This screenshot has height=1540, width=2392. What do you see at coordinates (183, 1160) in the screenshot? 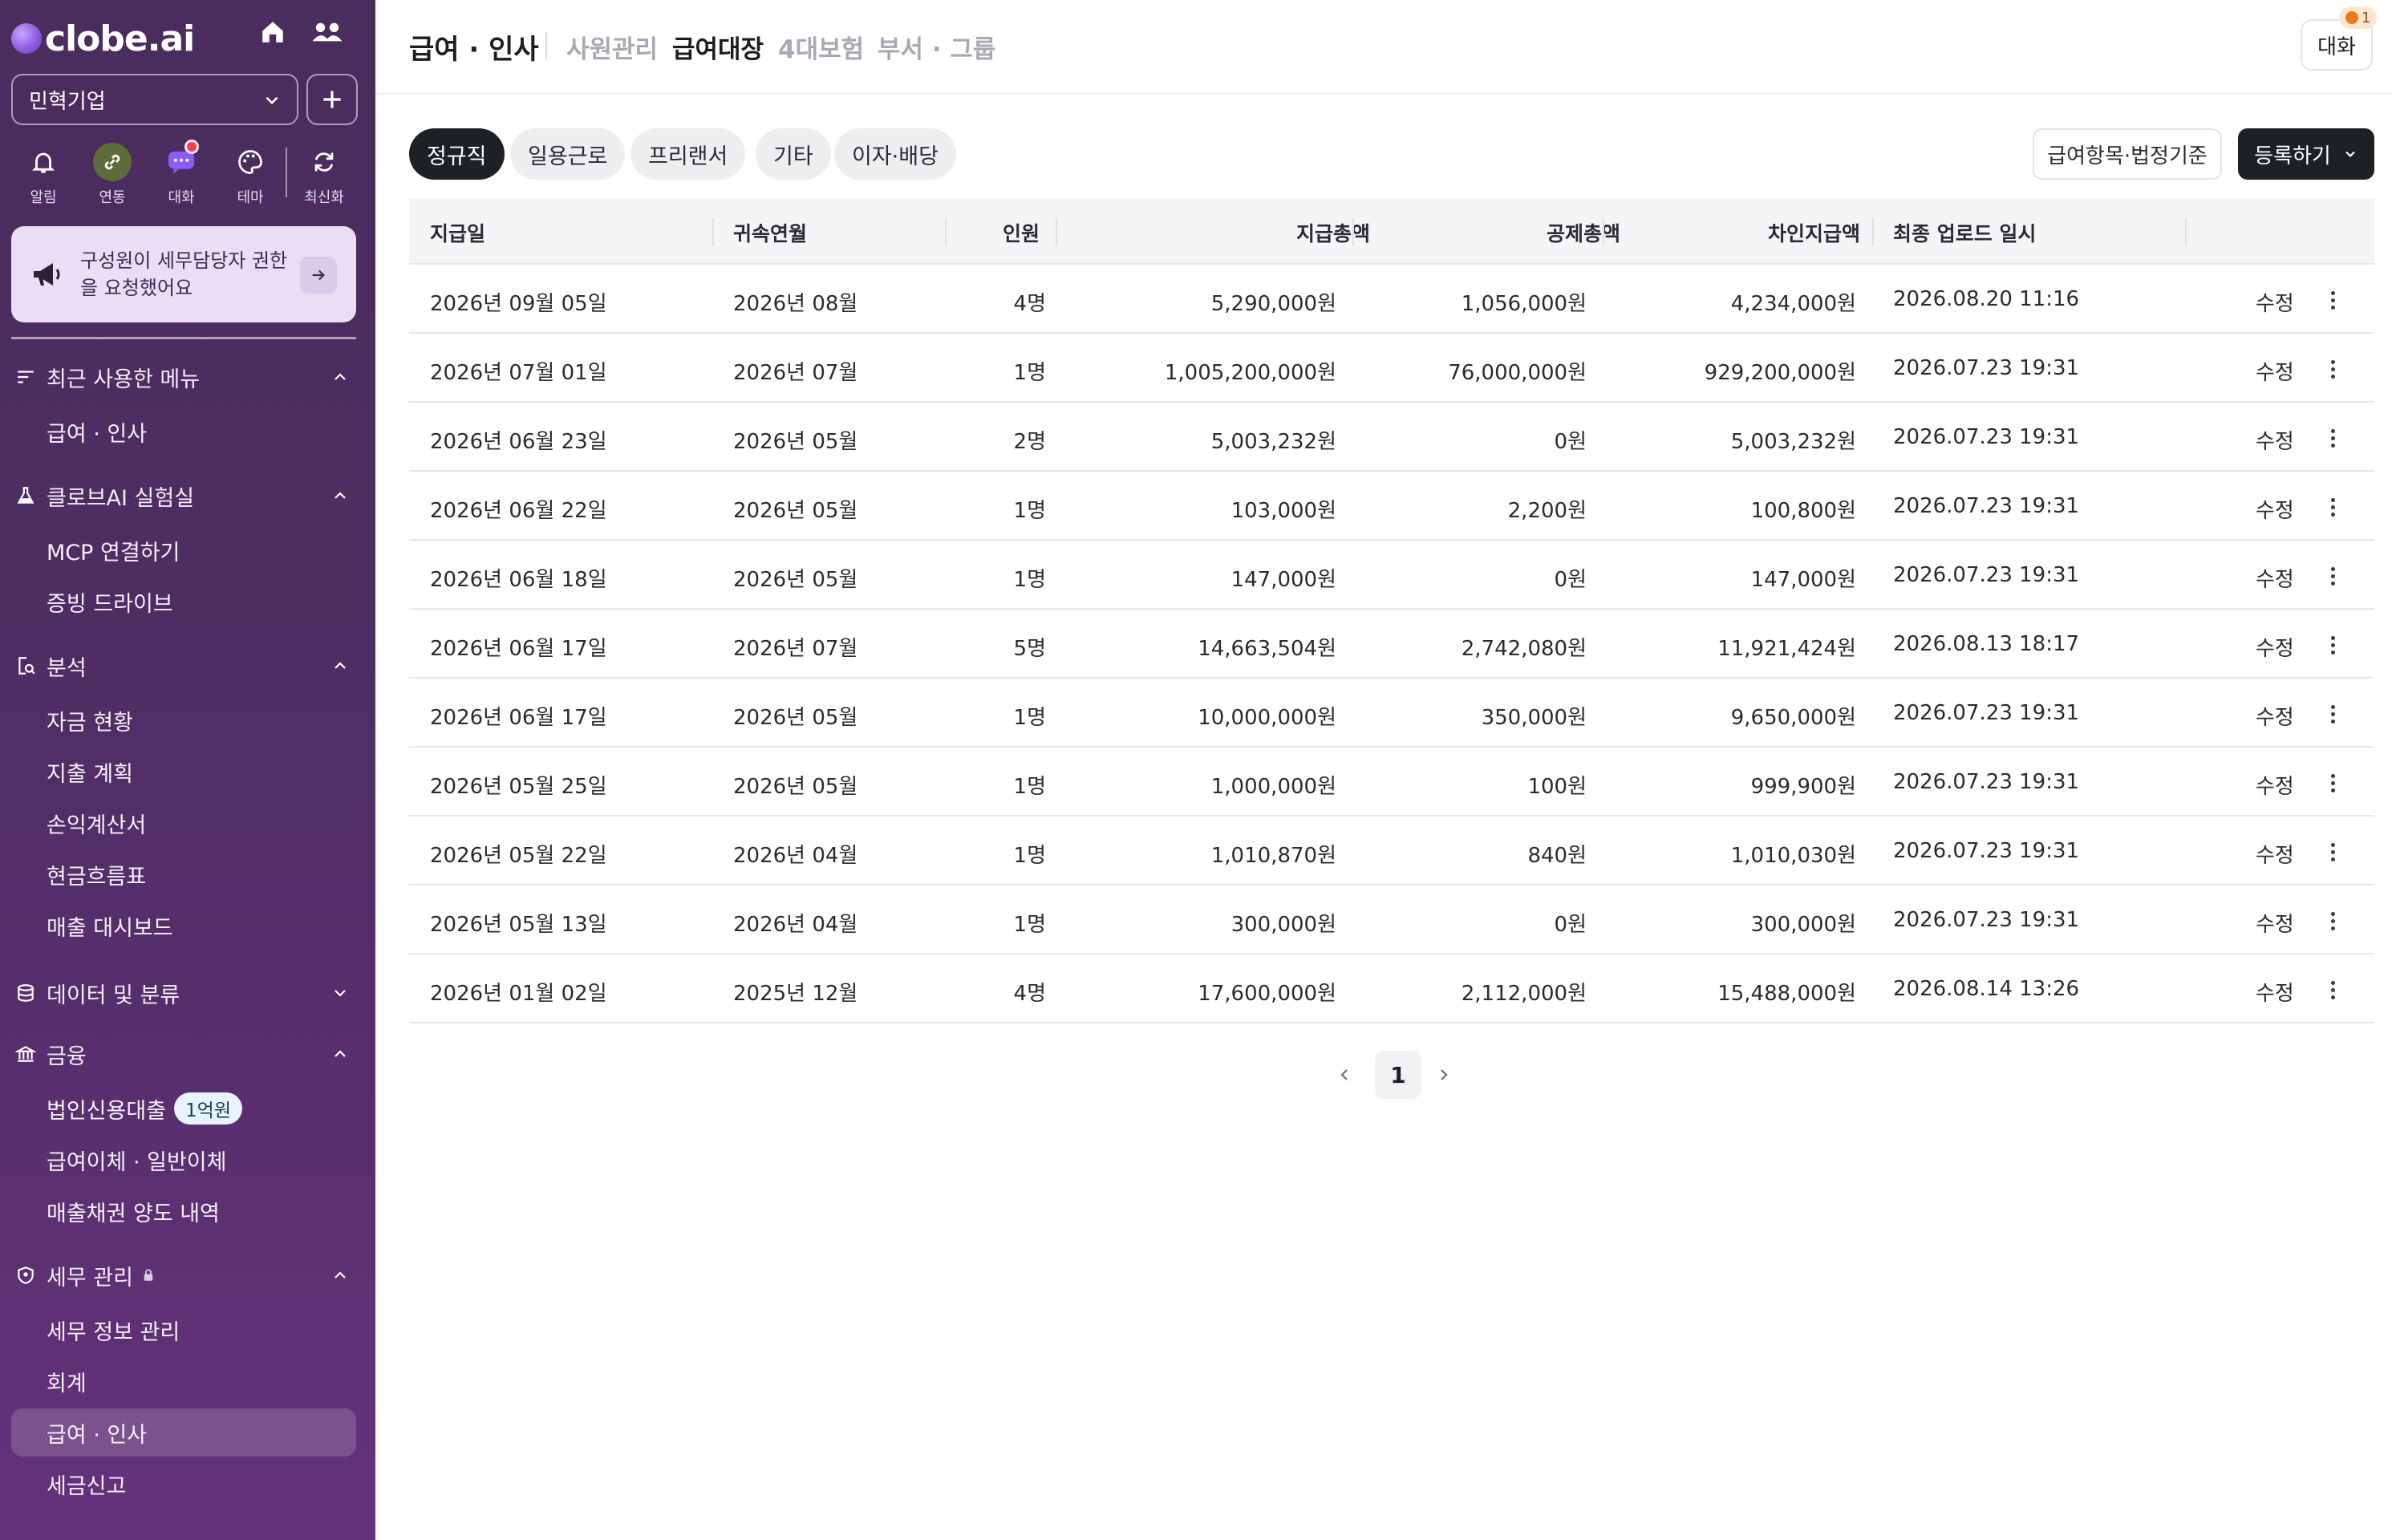
I see `sidebar-item-transfers: 급여이체 · 일반이체` at bounding box center [183, 1160].